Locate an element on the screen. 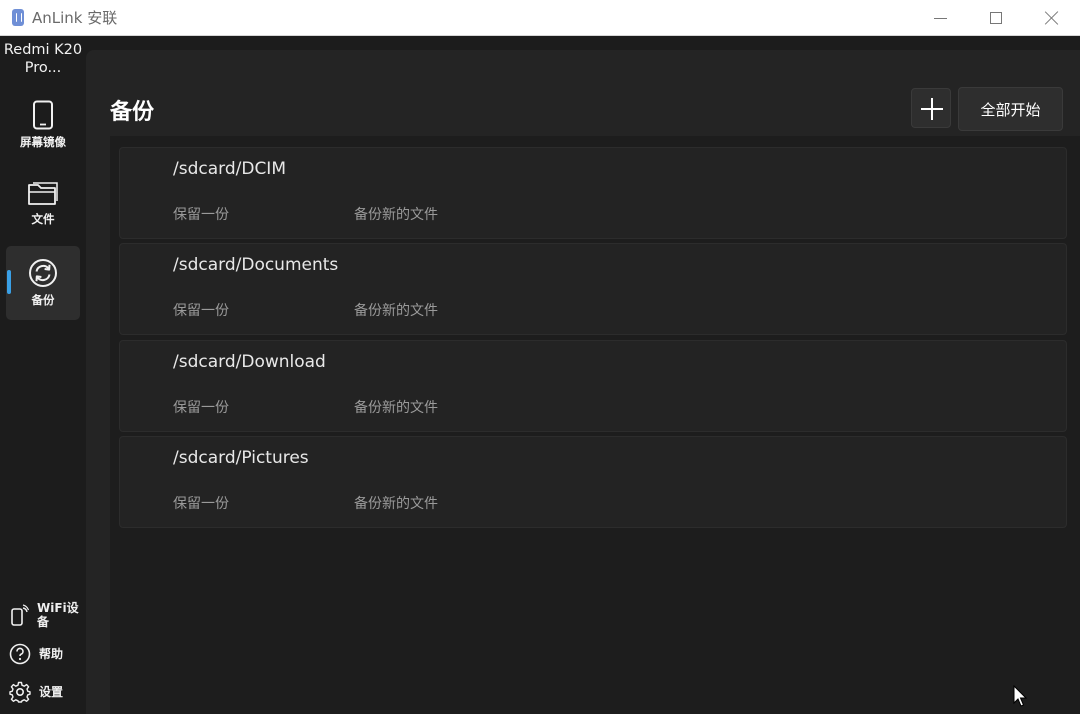 This screenshot has height=714, width=1080. window-controls is located at coordinates (996, 18).